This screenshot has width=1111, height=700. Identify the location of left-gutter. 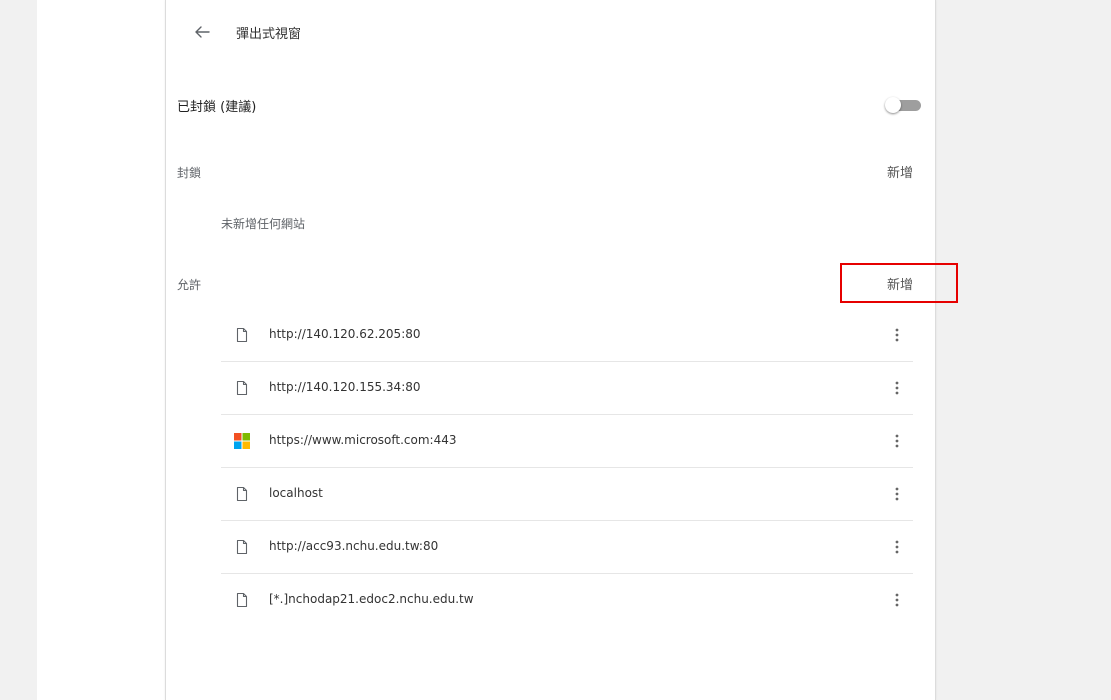
(18, 350).